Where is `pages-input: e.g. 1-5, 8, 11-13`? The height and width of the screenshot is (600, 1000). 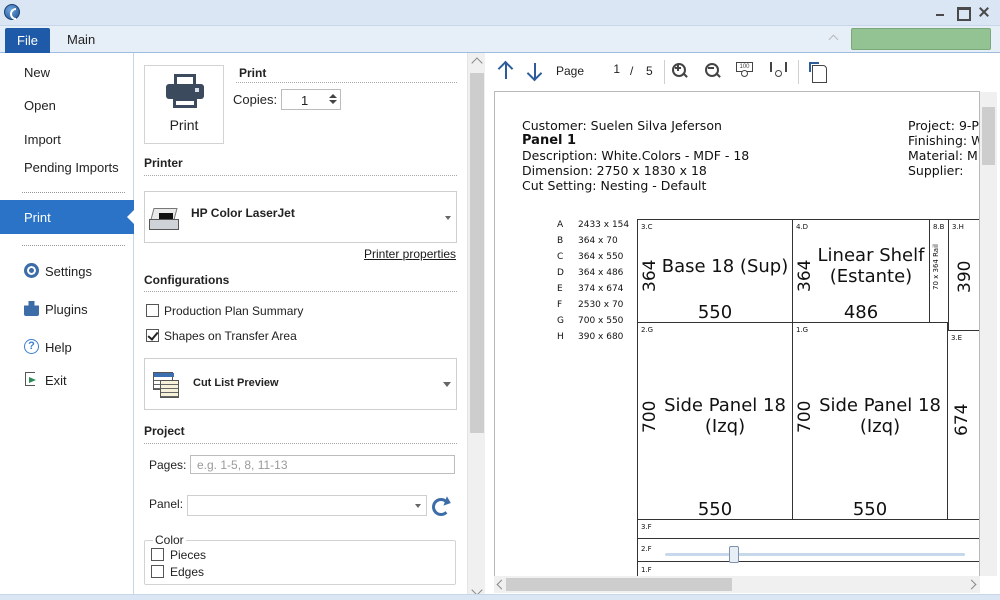 pages-input: e.g. 1-5, 8, 11-13 is located at coordinates (322, 464).